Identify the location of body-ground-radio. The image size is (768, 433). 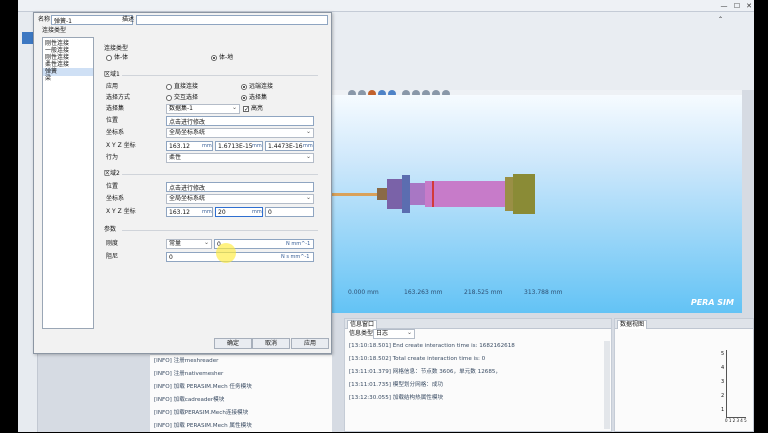
(214, 58).